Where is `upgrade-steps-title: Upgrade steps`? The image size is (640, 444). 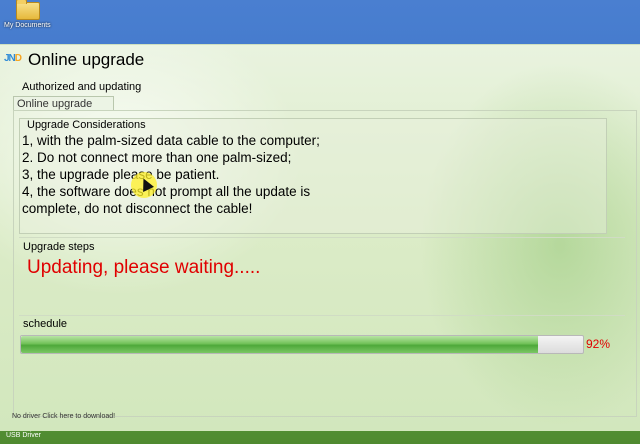
upgrade-steps-title: Upgrade steps is located at coordinates (59, 247).